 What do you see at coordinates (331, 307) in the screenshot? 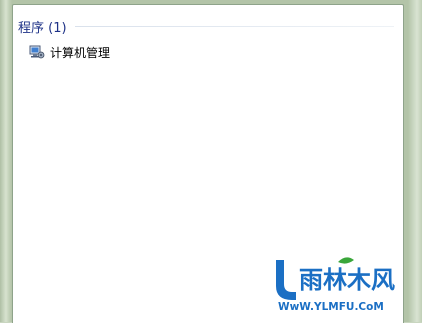
I see `watermark-url: WwW.YLMFU.CoM` at bounding box center [331, 307].